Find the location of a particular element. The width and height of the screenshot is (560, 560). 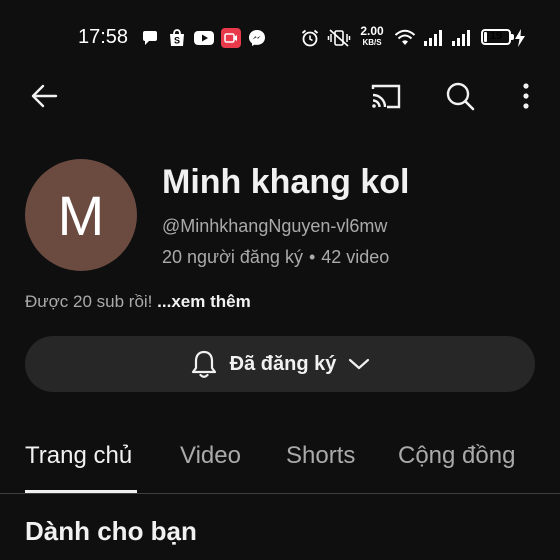

search-button is located at coordinates (460, 96).